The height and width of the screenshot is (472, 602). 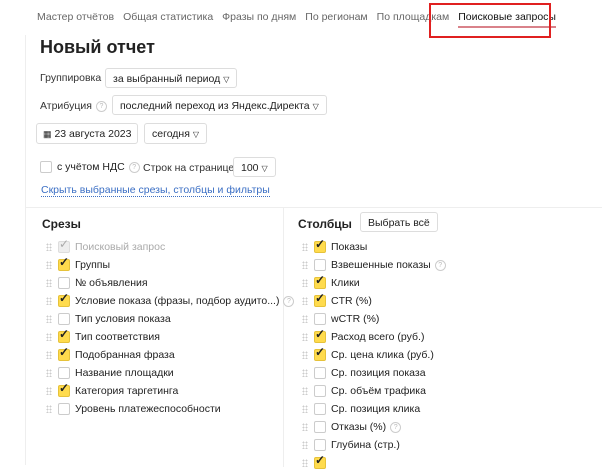 What do you see at coordinates (170, 283) in the screenshot?
I see `list-item: № объявления` at bounding box center [170, 283].